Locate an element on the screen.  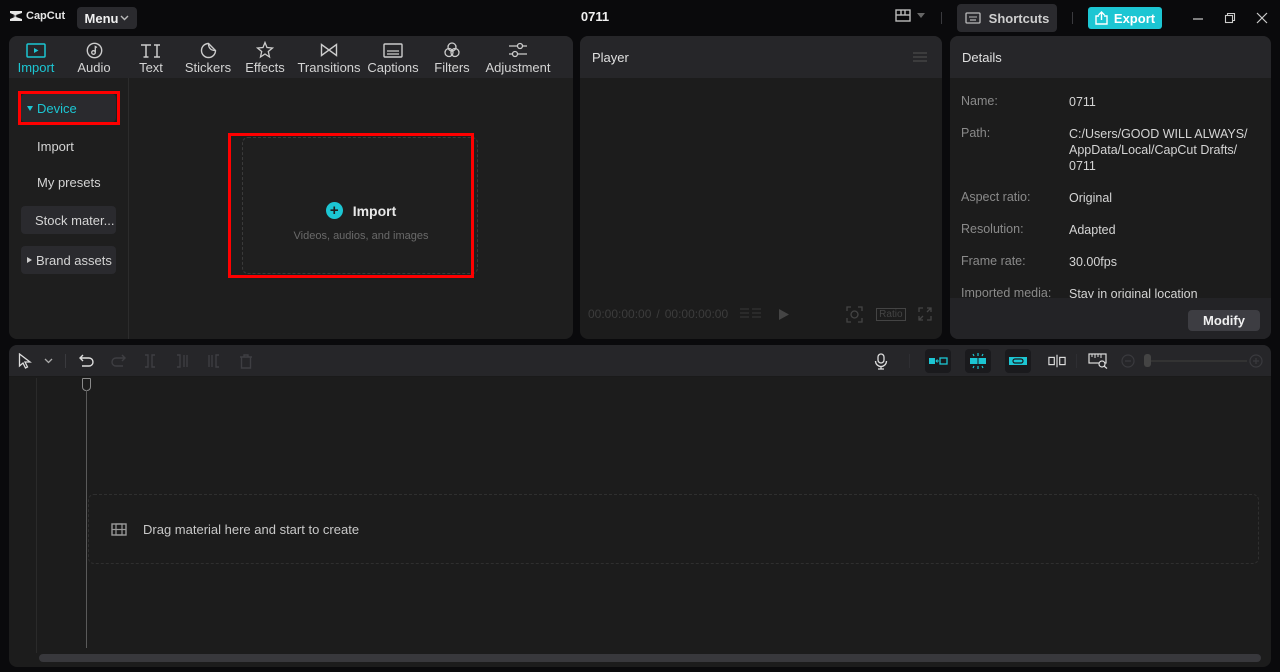
tab-label: Adjustment is located at coordinates (518, 67).